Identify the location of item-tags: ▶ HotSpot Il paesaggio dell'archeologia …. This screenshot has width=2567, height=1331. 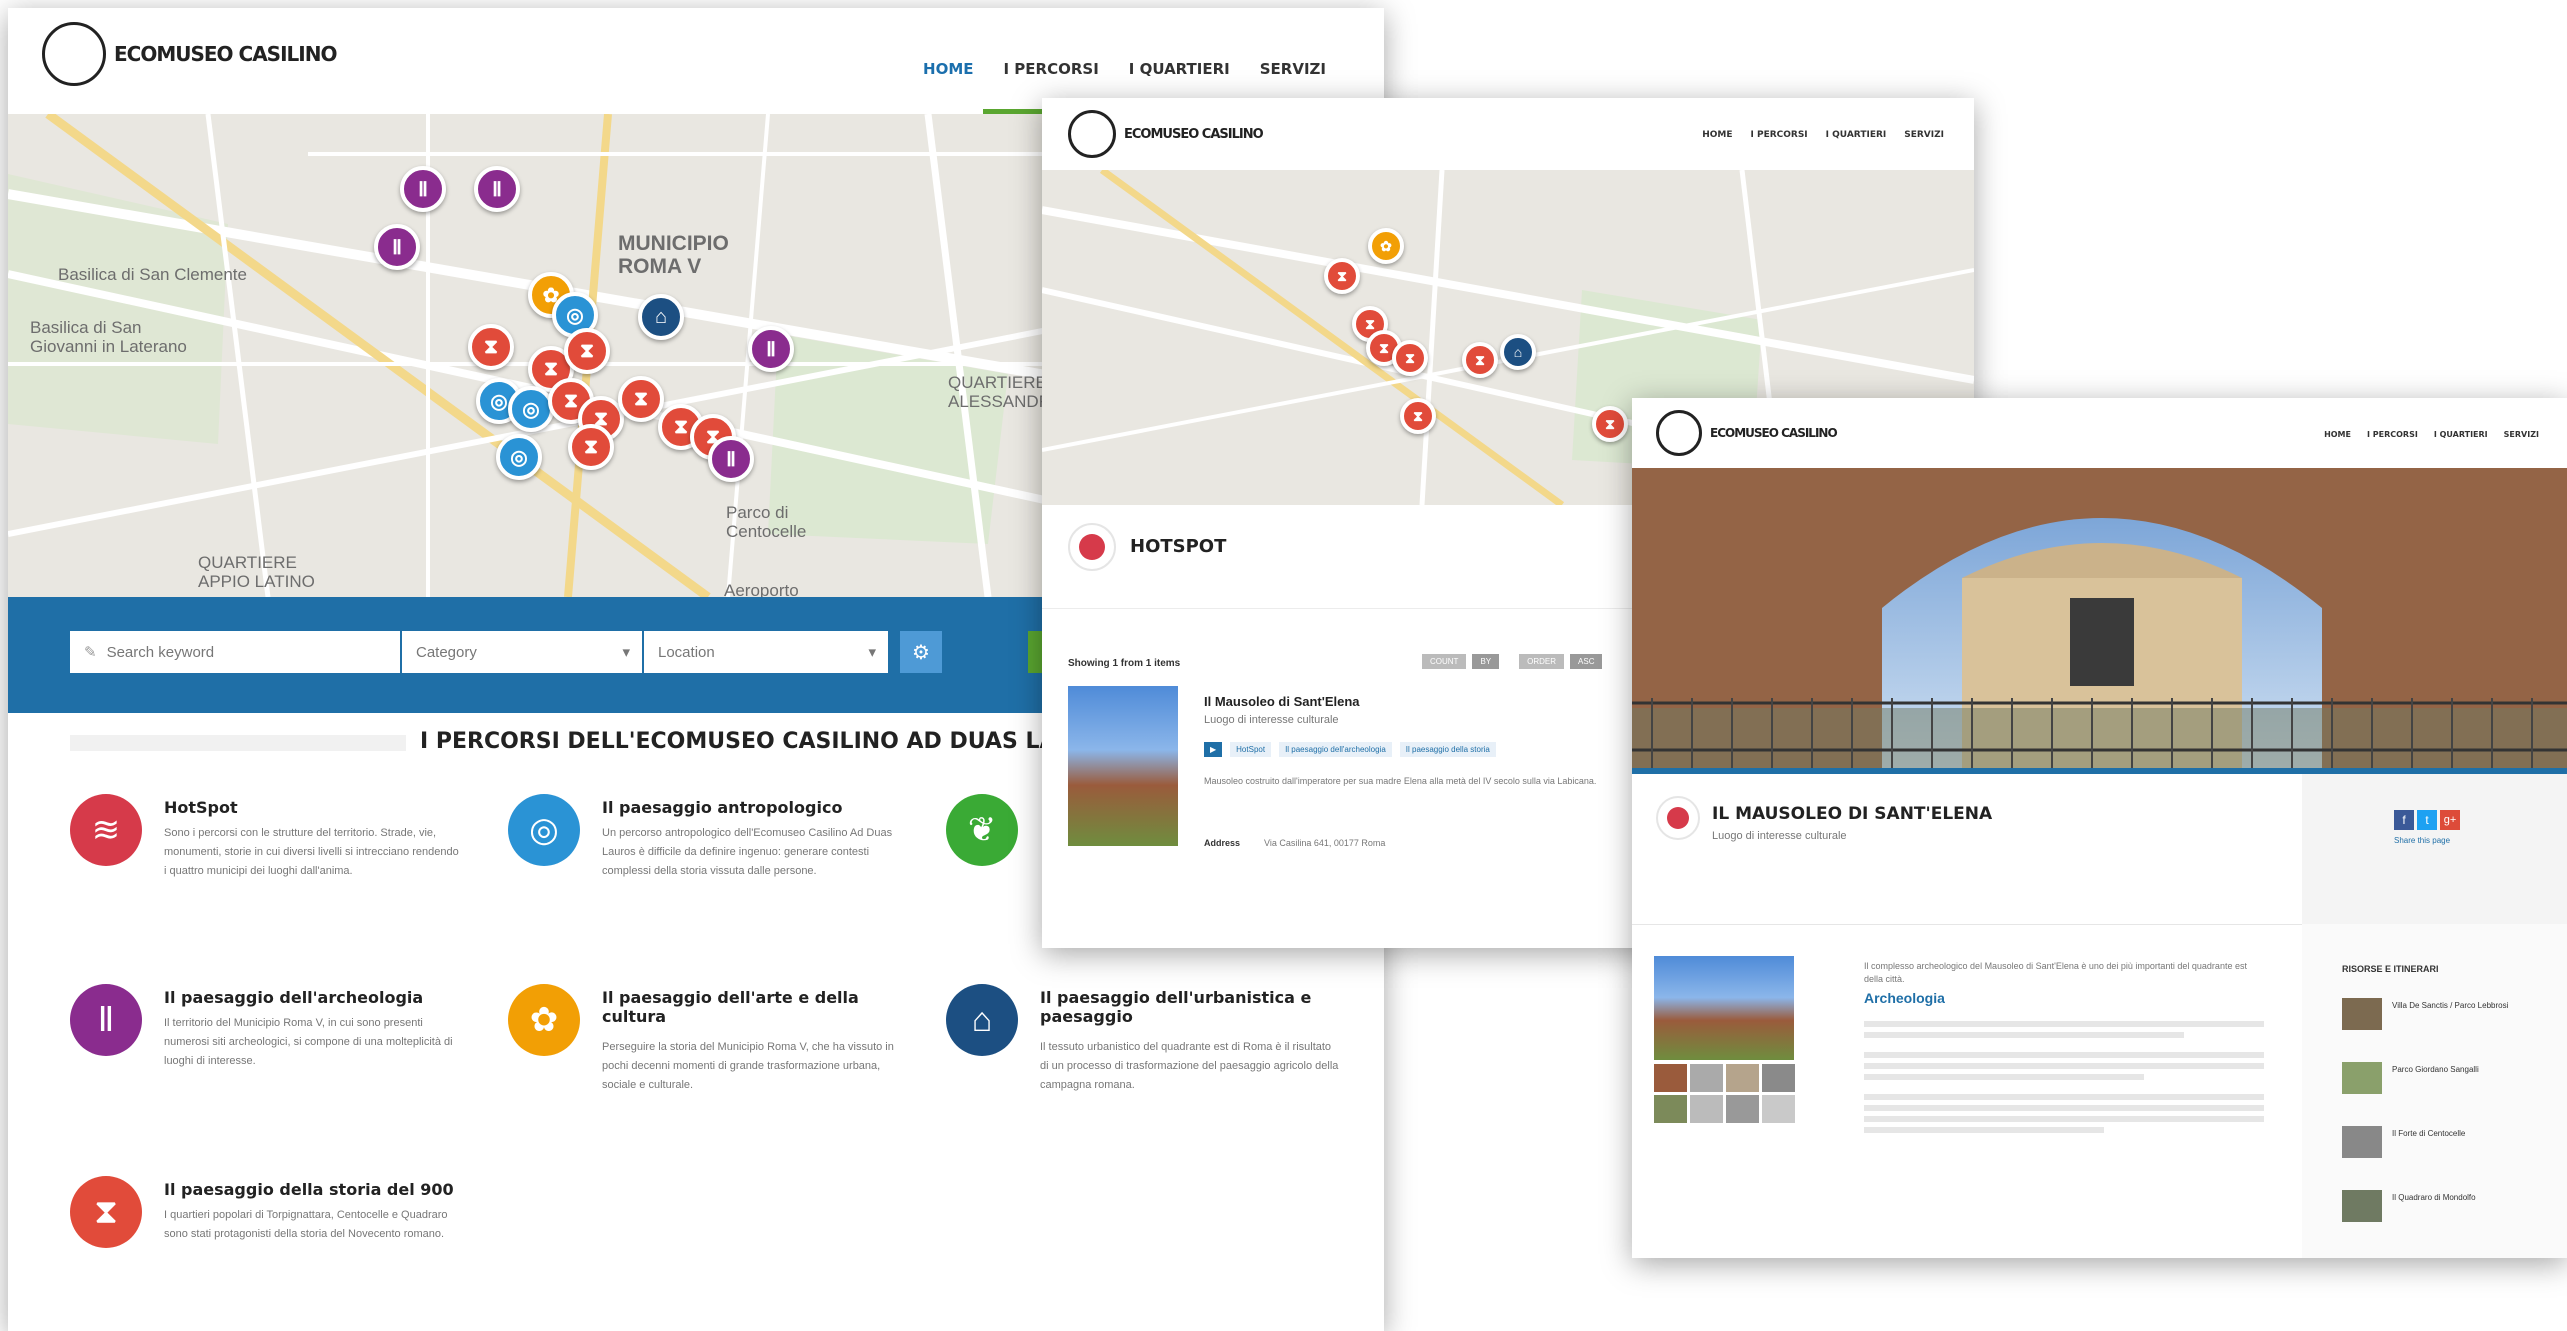
(1350, 749).